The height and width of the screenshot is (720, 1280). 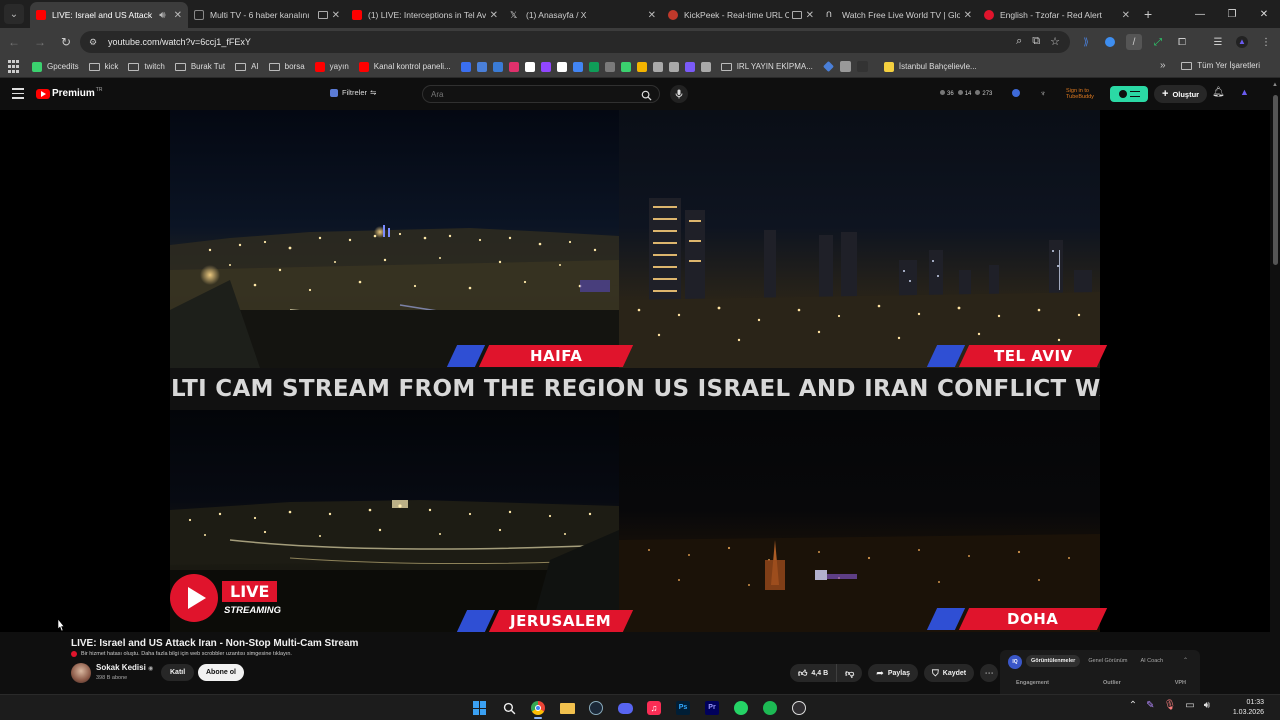 I want to click on voice-search-mic-icon, so click(x=679, y=94).